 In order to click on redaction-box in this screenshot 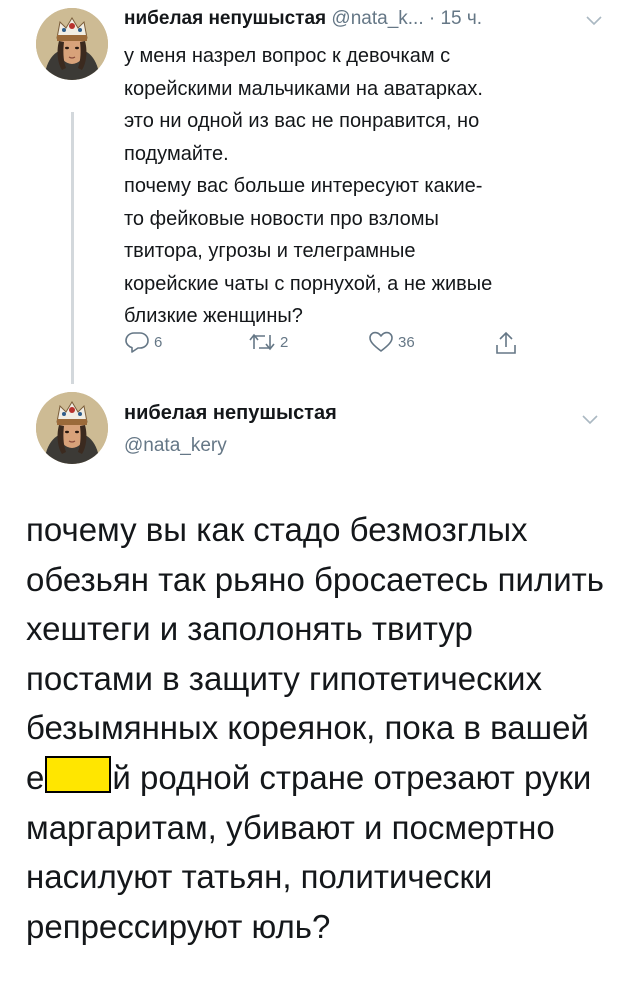, I will do `click(78, 774)`.